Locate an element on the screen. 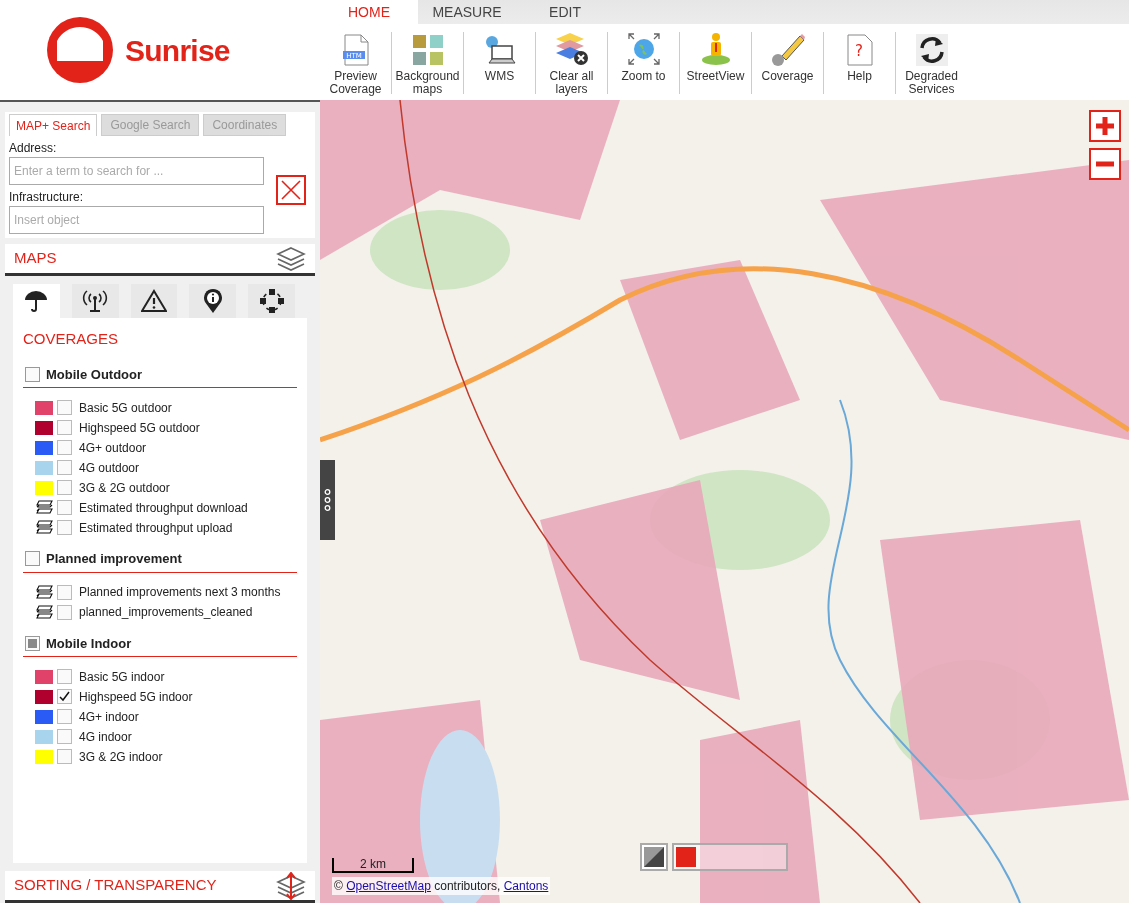 This screenshot has width=1129, height=903. polygon-icon is located at coordinates (271, 301).